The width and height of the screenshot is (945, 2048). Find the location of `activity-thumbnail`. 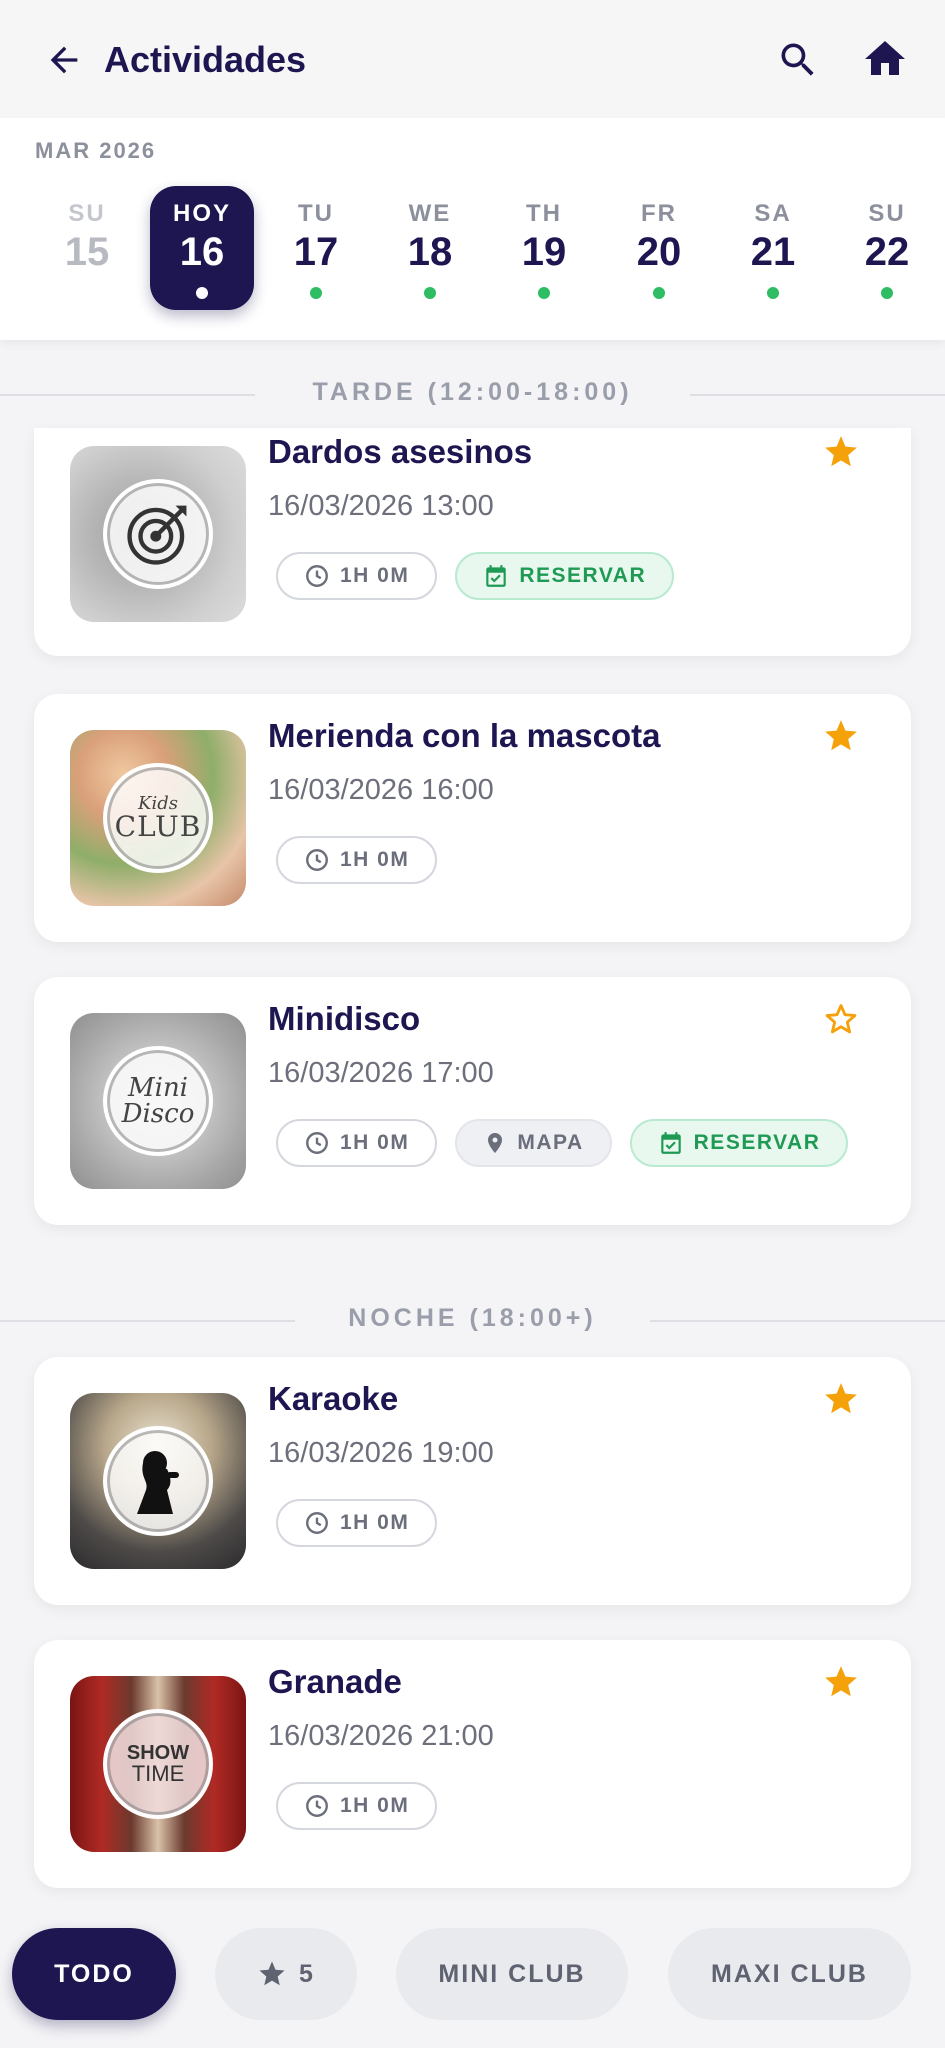

activity-thumbnail is located at coordinates (158, 534).